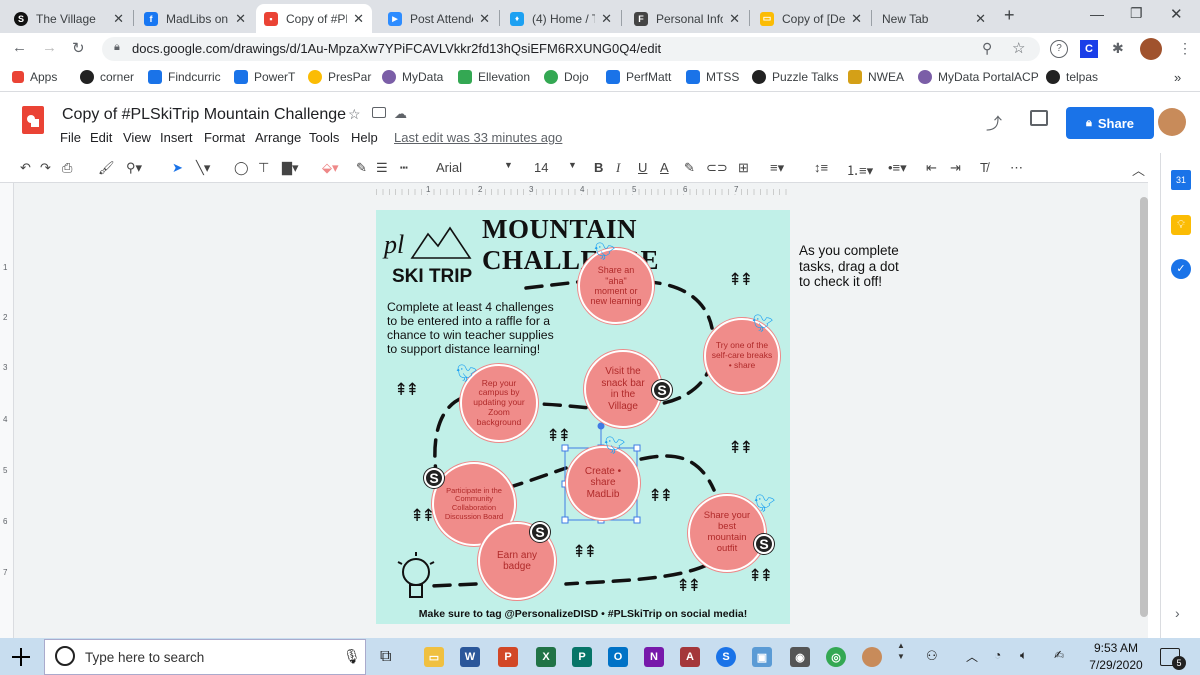  I want to click on document-title: Copy of #PLSkiTrip Mountain Challenge, so click(204, 115).